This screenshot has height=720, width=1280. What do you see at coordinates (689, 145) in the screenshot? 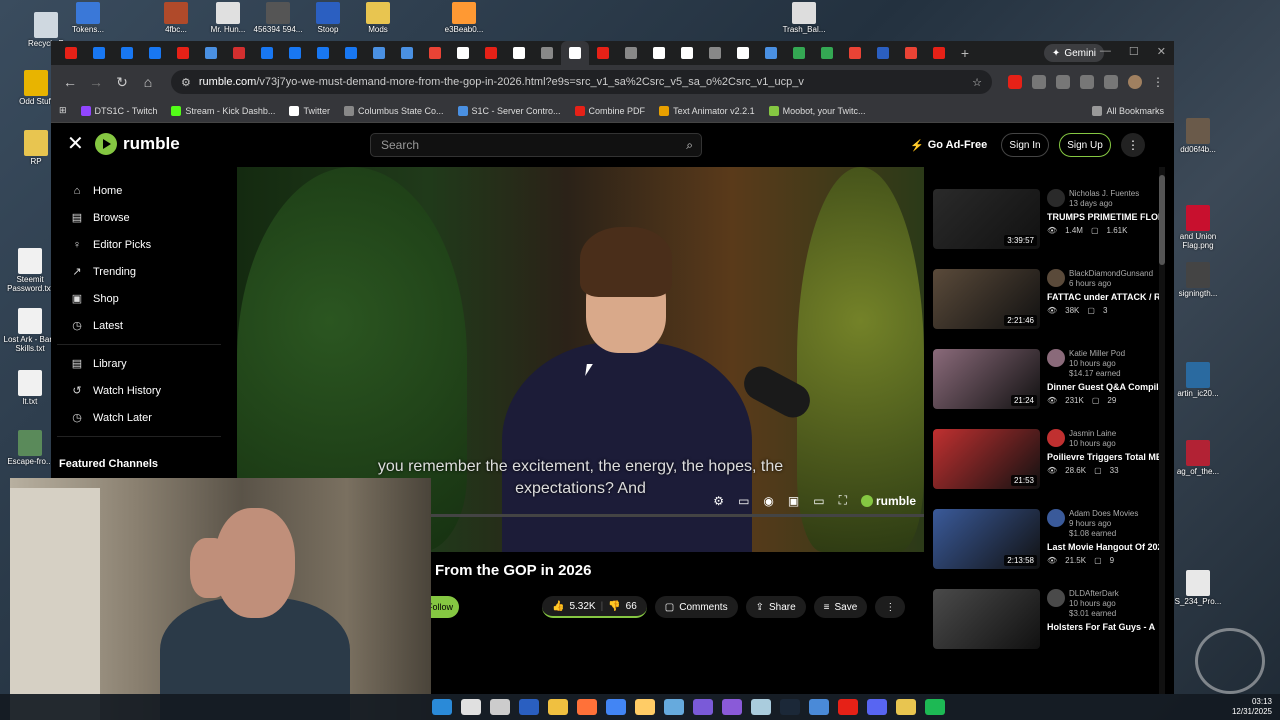
I see `search-icon: ⌕` at bounding box center [689, 145].